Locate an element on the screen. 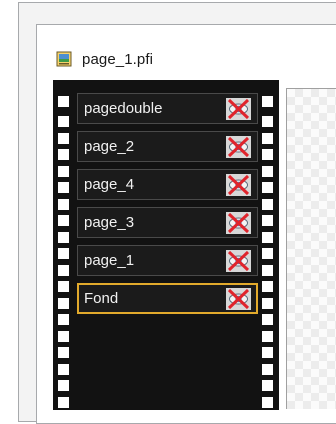 This screenshot has height=424, width=336. layer-row-pagedouble: pagedouble is located at coordinates (167, 108).